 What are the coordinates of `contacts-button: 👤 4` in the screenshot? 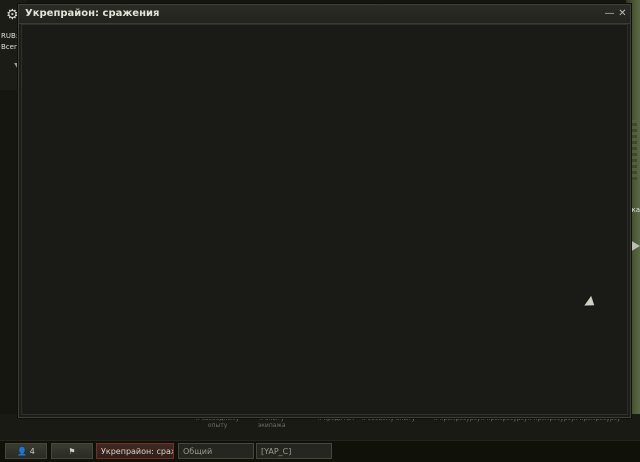 It's located at (26, 451).